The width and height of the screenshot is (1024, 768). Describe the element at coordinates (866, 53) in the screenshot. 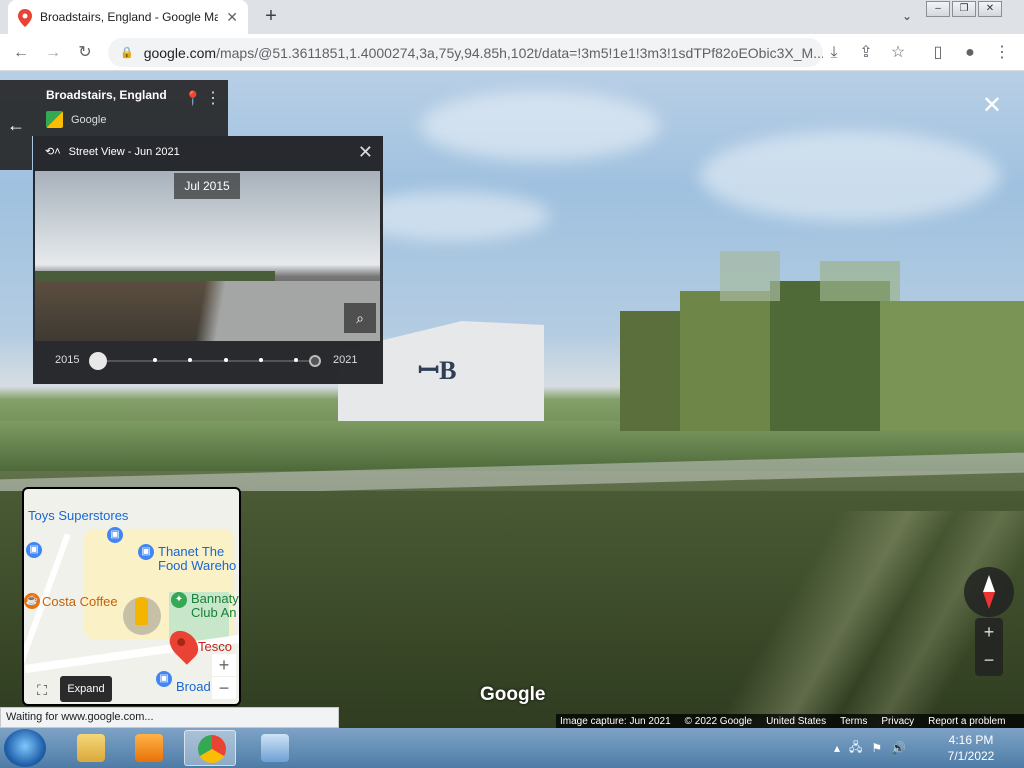

I see `share-icon: ⇪` at that location.